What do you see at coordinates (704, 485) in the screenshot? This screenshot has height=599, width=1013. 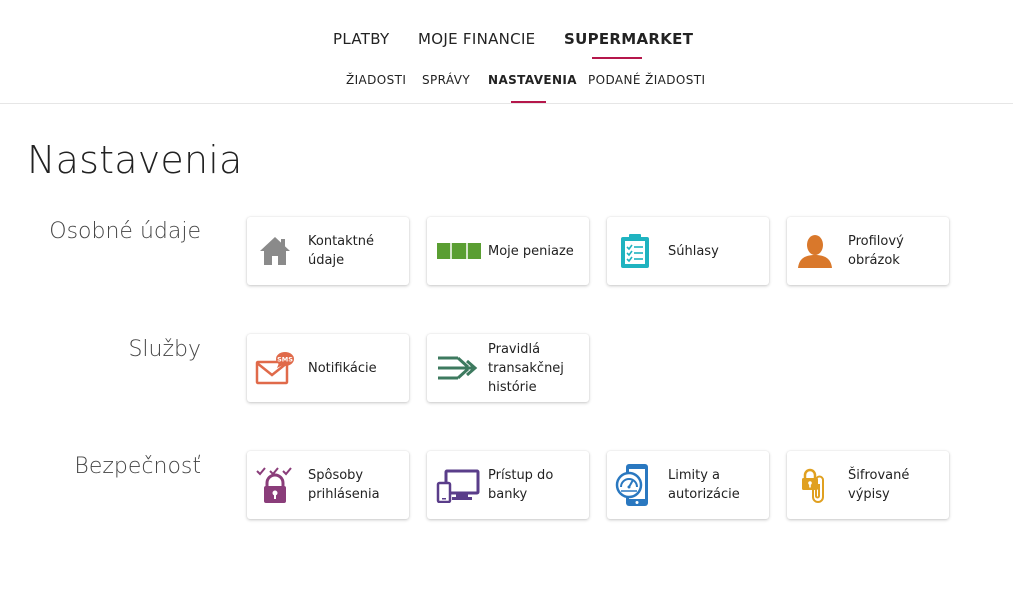 I see `card-label: Limity a autorizácie` at bounding box center [704, 485].